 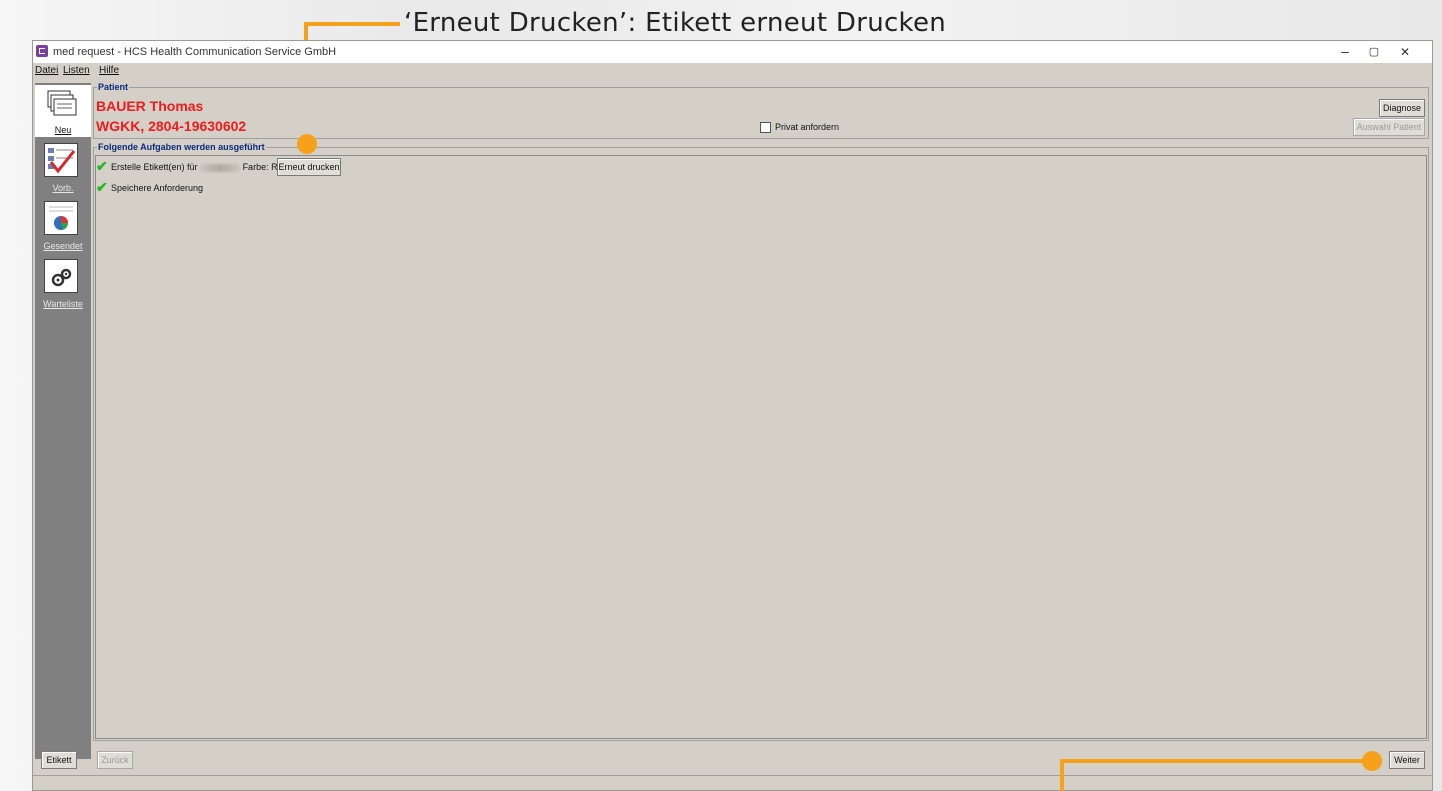 What do you see at coordinates (63, 304) in the screenshot?
I see `nav-label-warteliste: Warteliste` at bounding box center [63, 304].